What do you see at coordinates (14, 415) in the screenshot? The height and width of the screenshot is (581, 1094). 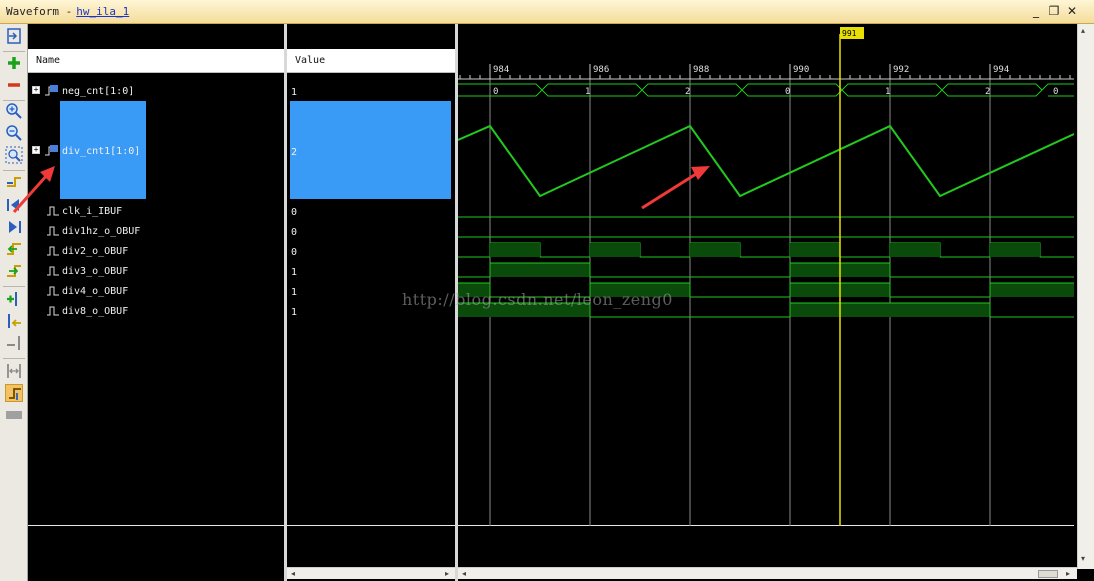 I see `floating-ruler-icon` at bounding box center [14, 415].